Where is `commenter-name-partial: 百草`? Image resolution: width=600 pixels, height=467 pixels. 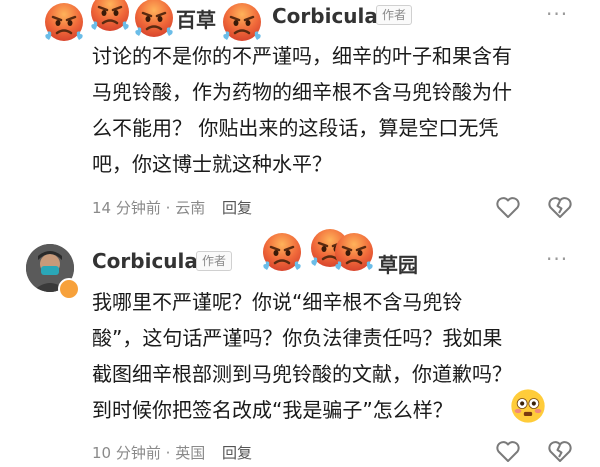
commenter-name-partial: 百草 is located at coordinates (196, 18).